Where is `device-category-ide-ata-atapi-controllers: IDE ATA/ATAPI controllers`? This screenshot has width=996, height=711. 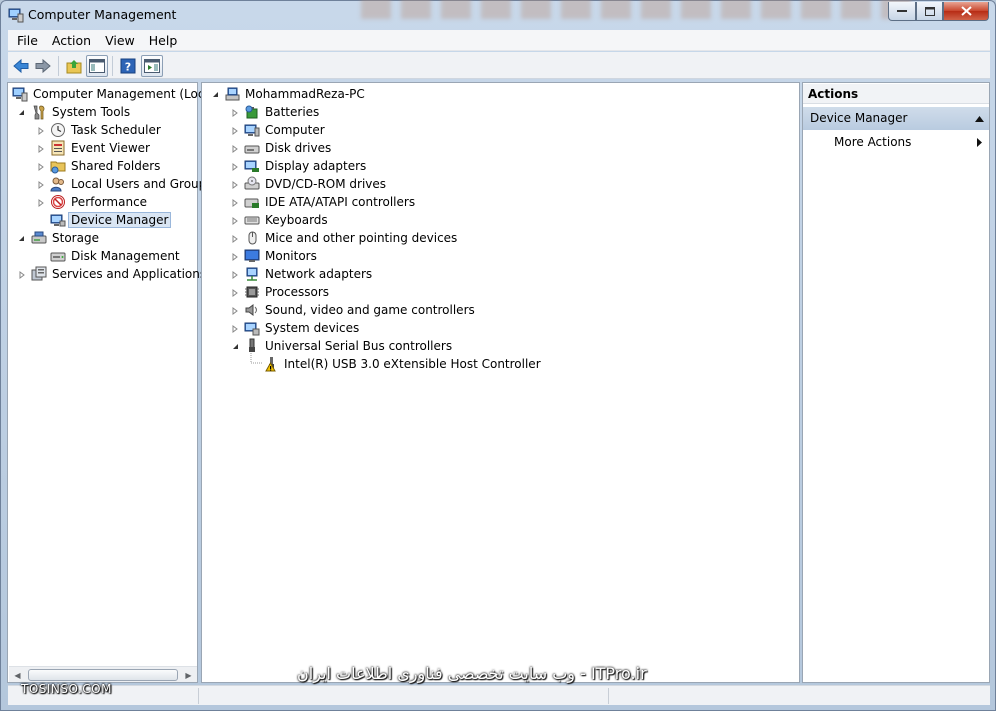 device-category-ide-ata-atapi-controllers: IDE ATA/ATAPI controllers is located at coordinates (324, 202).